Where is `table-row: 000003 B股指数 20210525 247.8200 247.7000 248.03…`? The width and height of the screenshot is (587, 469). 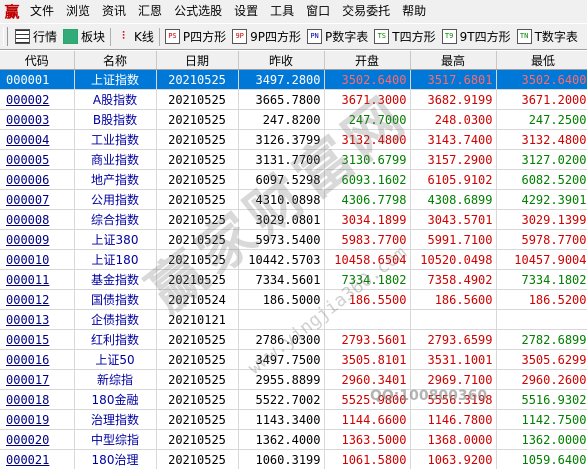 table-row: 000003 B股指数 20210525 247.8200 247.7000 248.03… is located at coordinates (293, 119).